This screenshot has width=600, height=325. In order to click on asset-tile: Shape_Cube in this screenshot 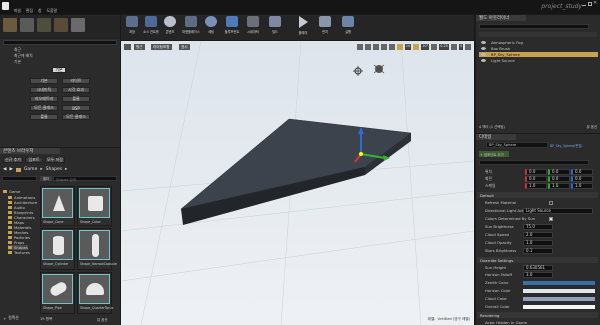, I will do `click(94, 206)`.